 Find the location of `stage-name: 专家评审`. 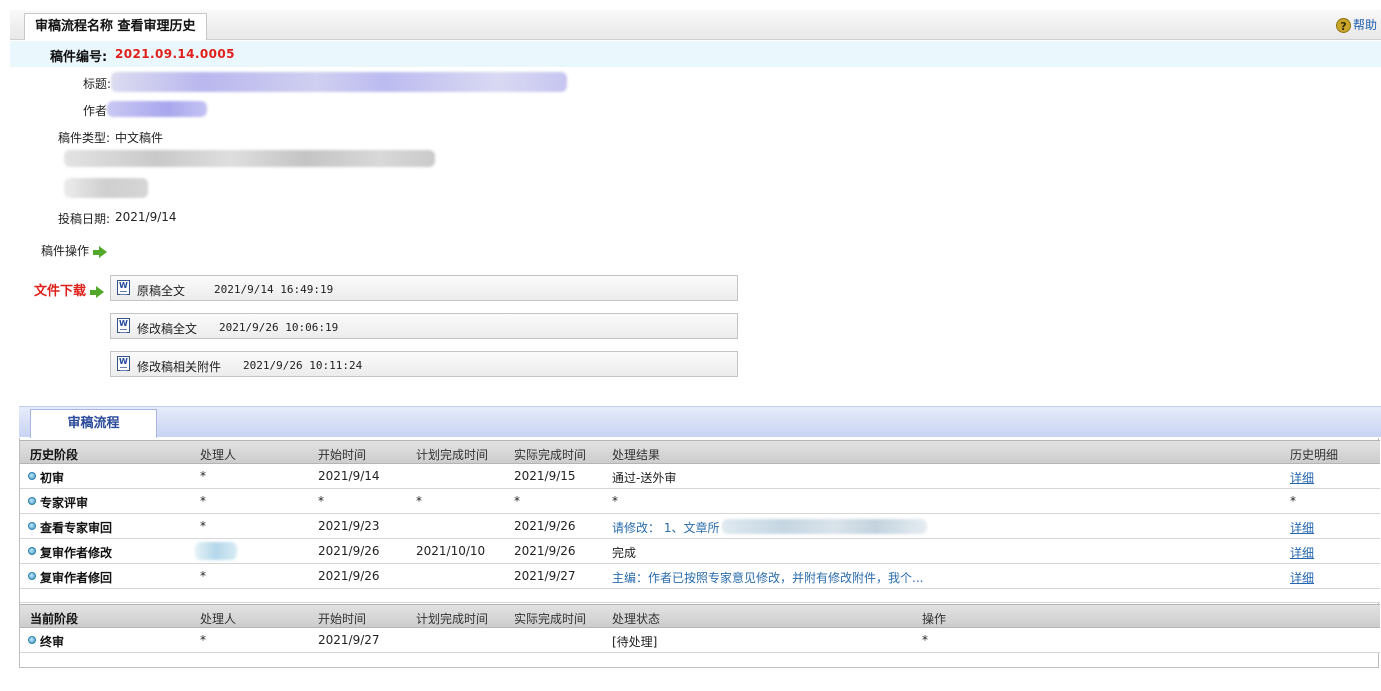

stage-name: 专家评审 is located at coordinates (64, 503).